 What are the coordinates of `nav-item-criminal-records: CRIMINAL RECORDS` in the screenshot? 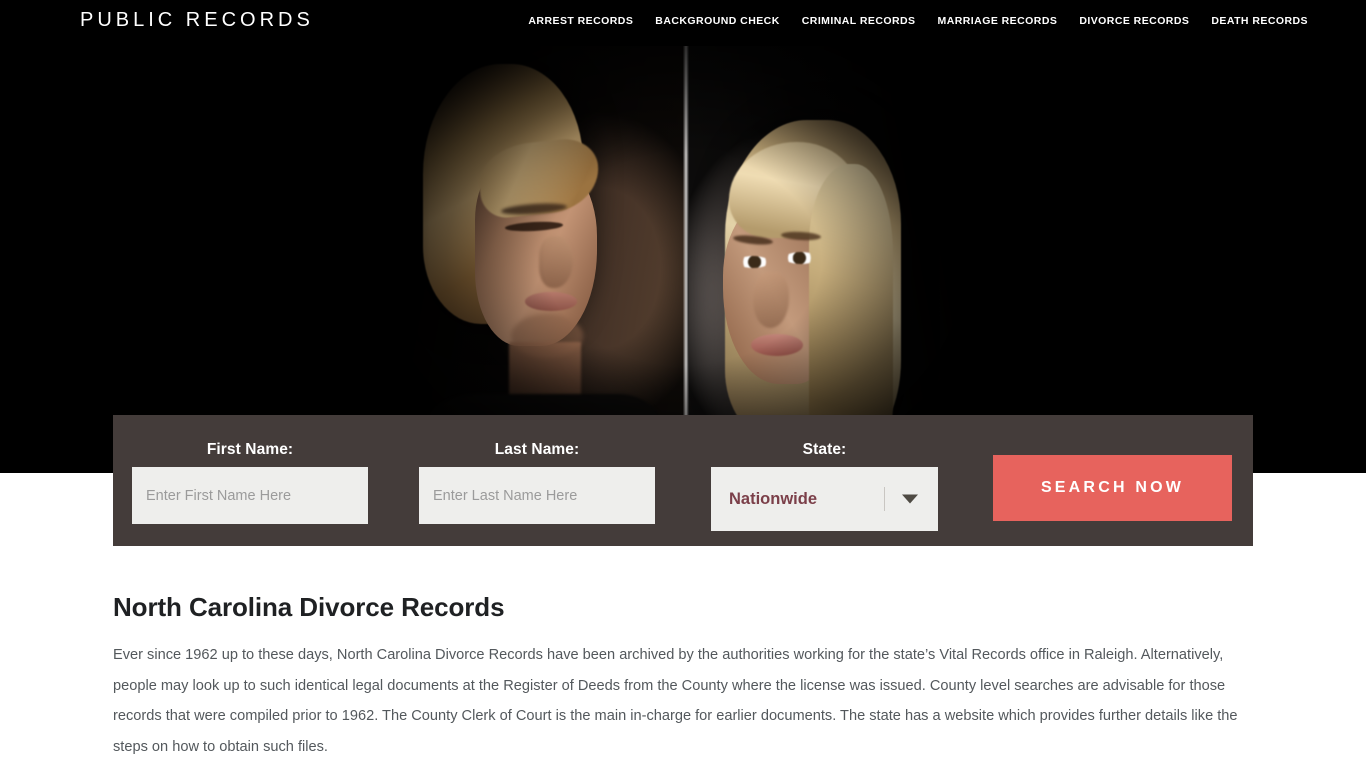 It's located at (859, 21).